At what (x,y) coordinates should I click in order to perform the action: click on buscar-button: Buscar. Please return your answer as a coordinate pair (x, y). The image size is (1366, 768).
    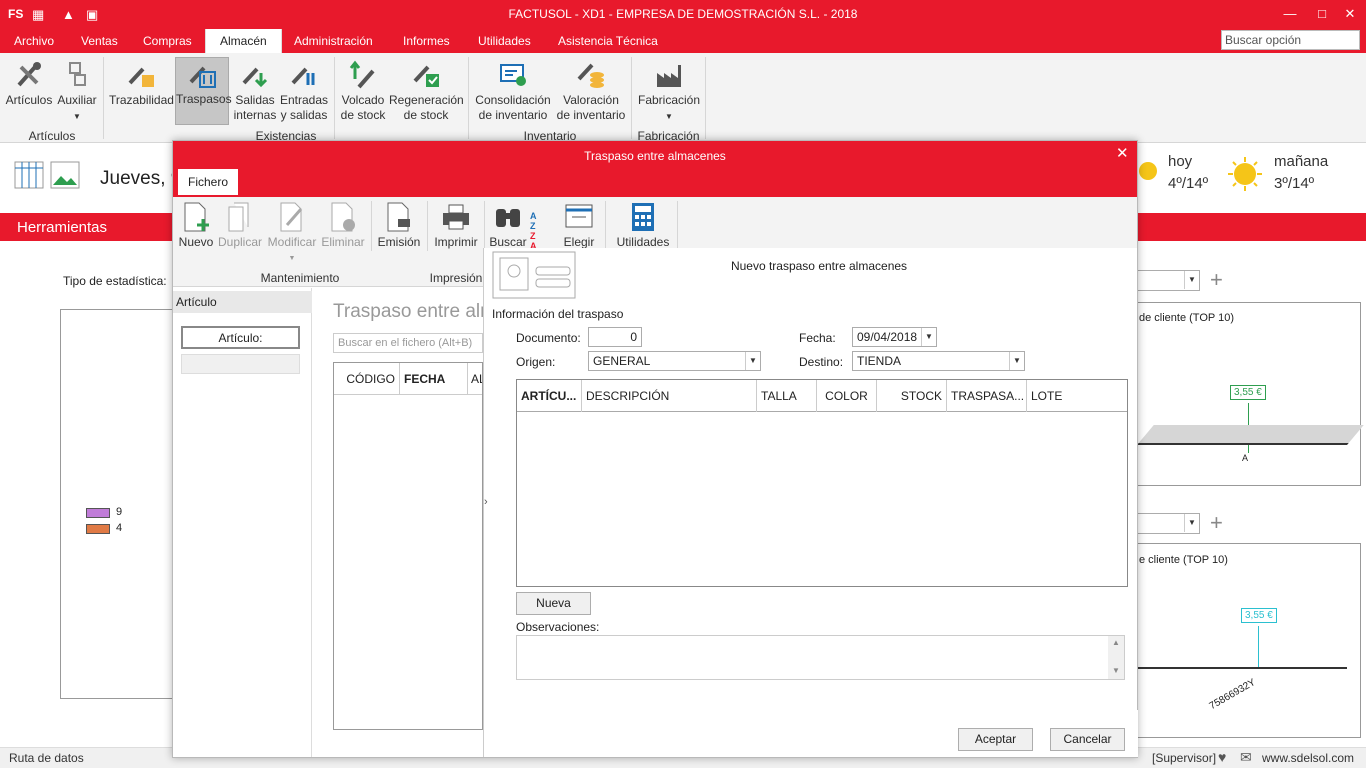
    Looking at the image, I should click on (508, 225).